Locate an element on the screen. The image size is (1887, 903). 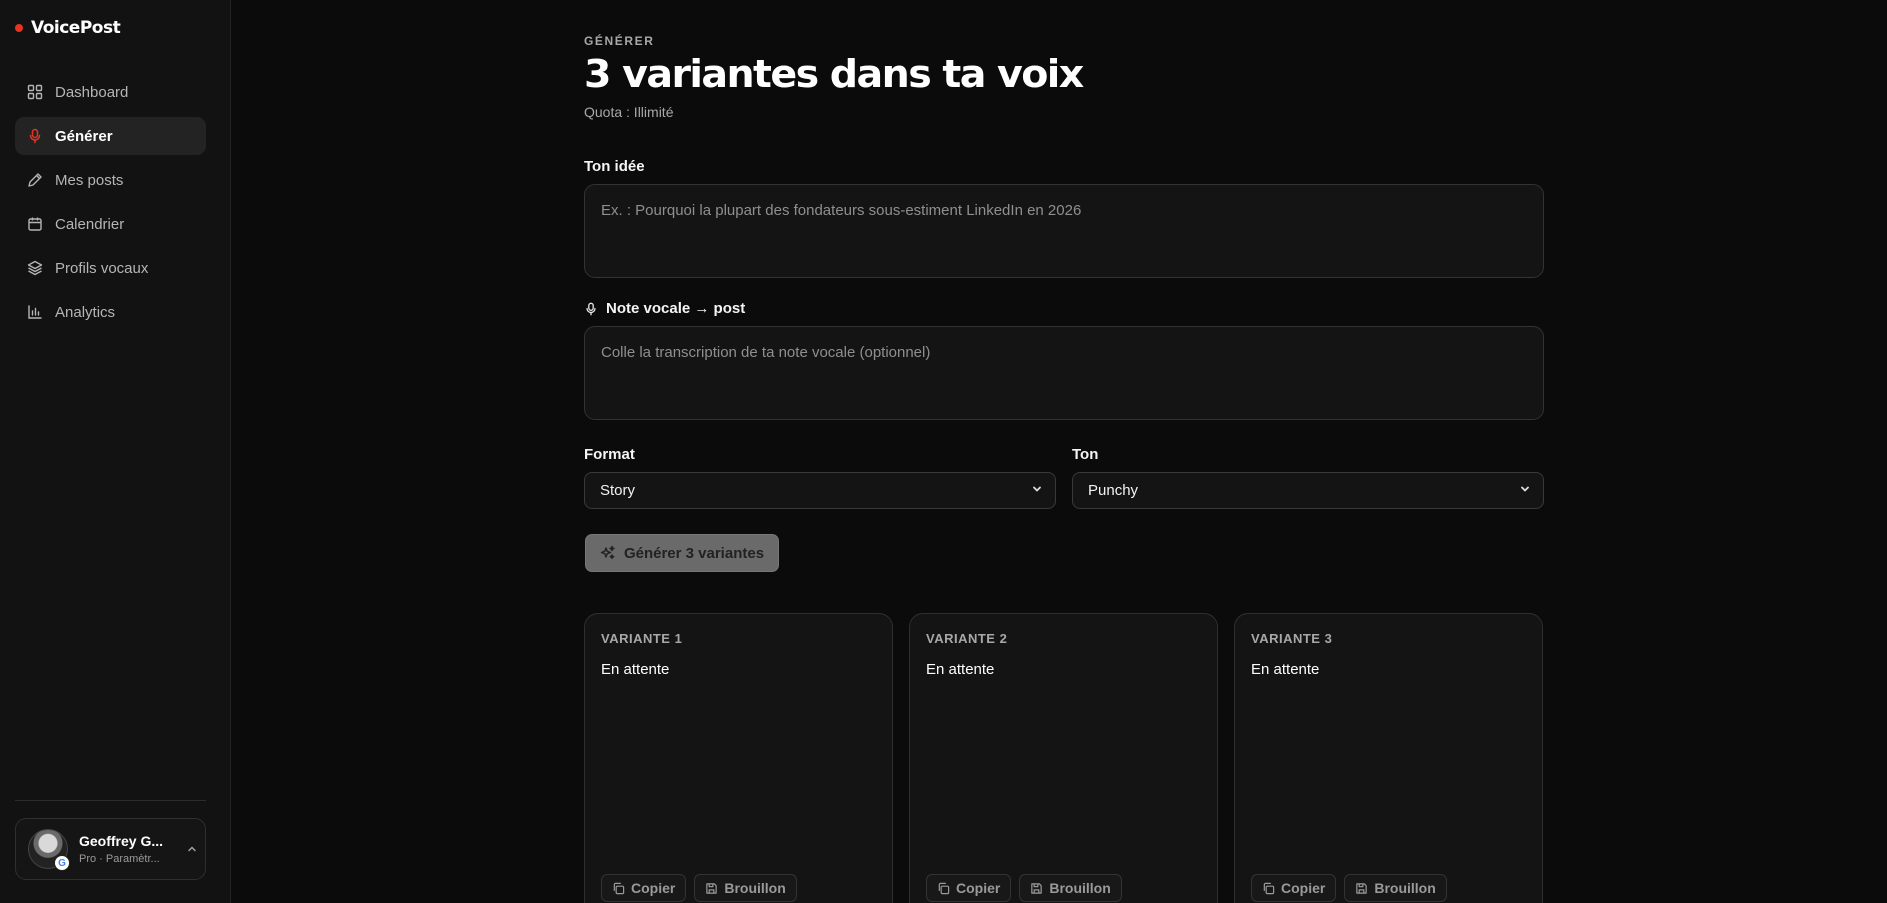
sidebar-item-dashboard: Dashboard is located at coordinates (110, 92).